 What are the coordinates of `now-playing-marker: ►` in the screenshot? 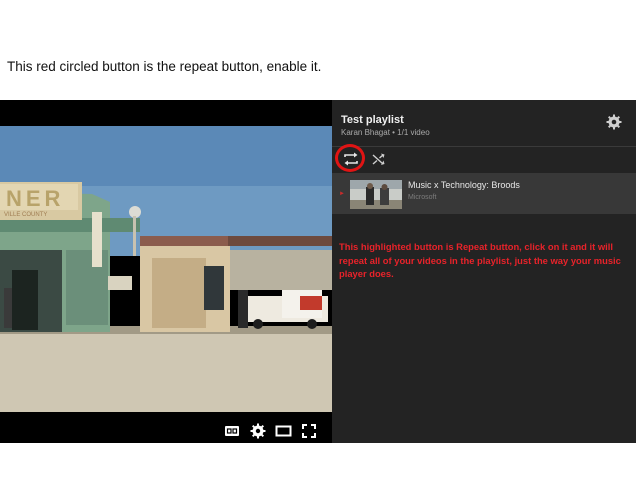 It's located at (342, 194).